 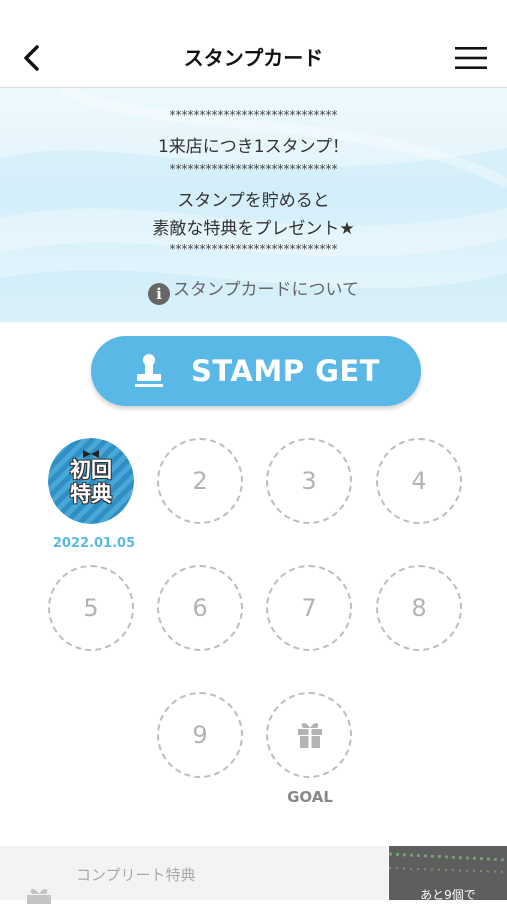 What do you see at coordinates (253, 201) in the screenshot?
I see `banner-line-2: スタンプを貯めると` at bounding box center [253, 201].